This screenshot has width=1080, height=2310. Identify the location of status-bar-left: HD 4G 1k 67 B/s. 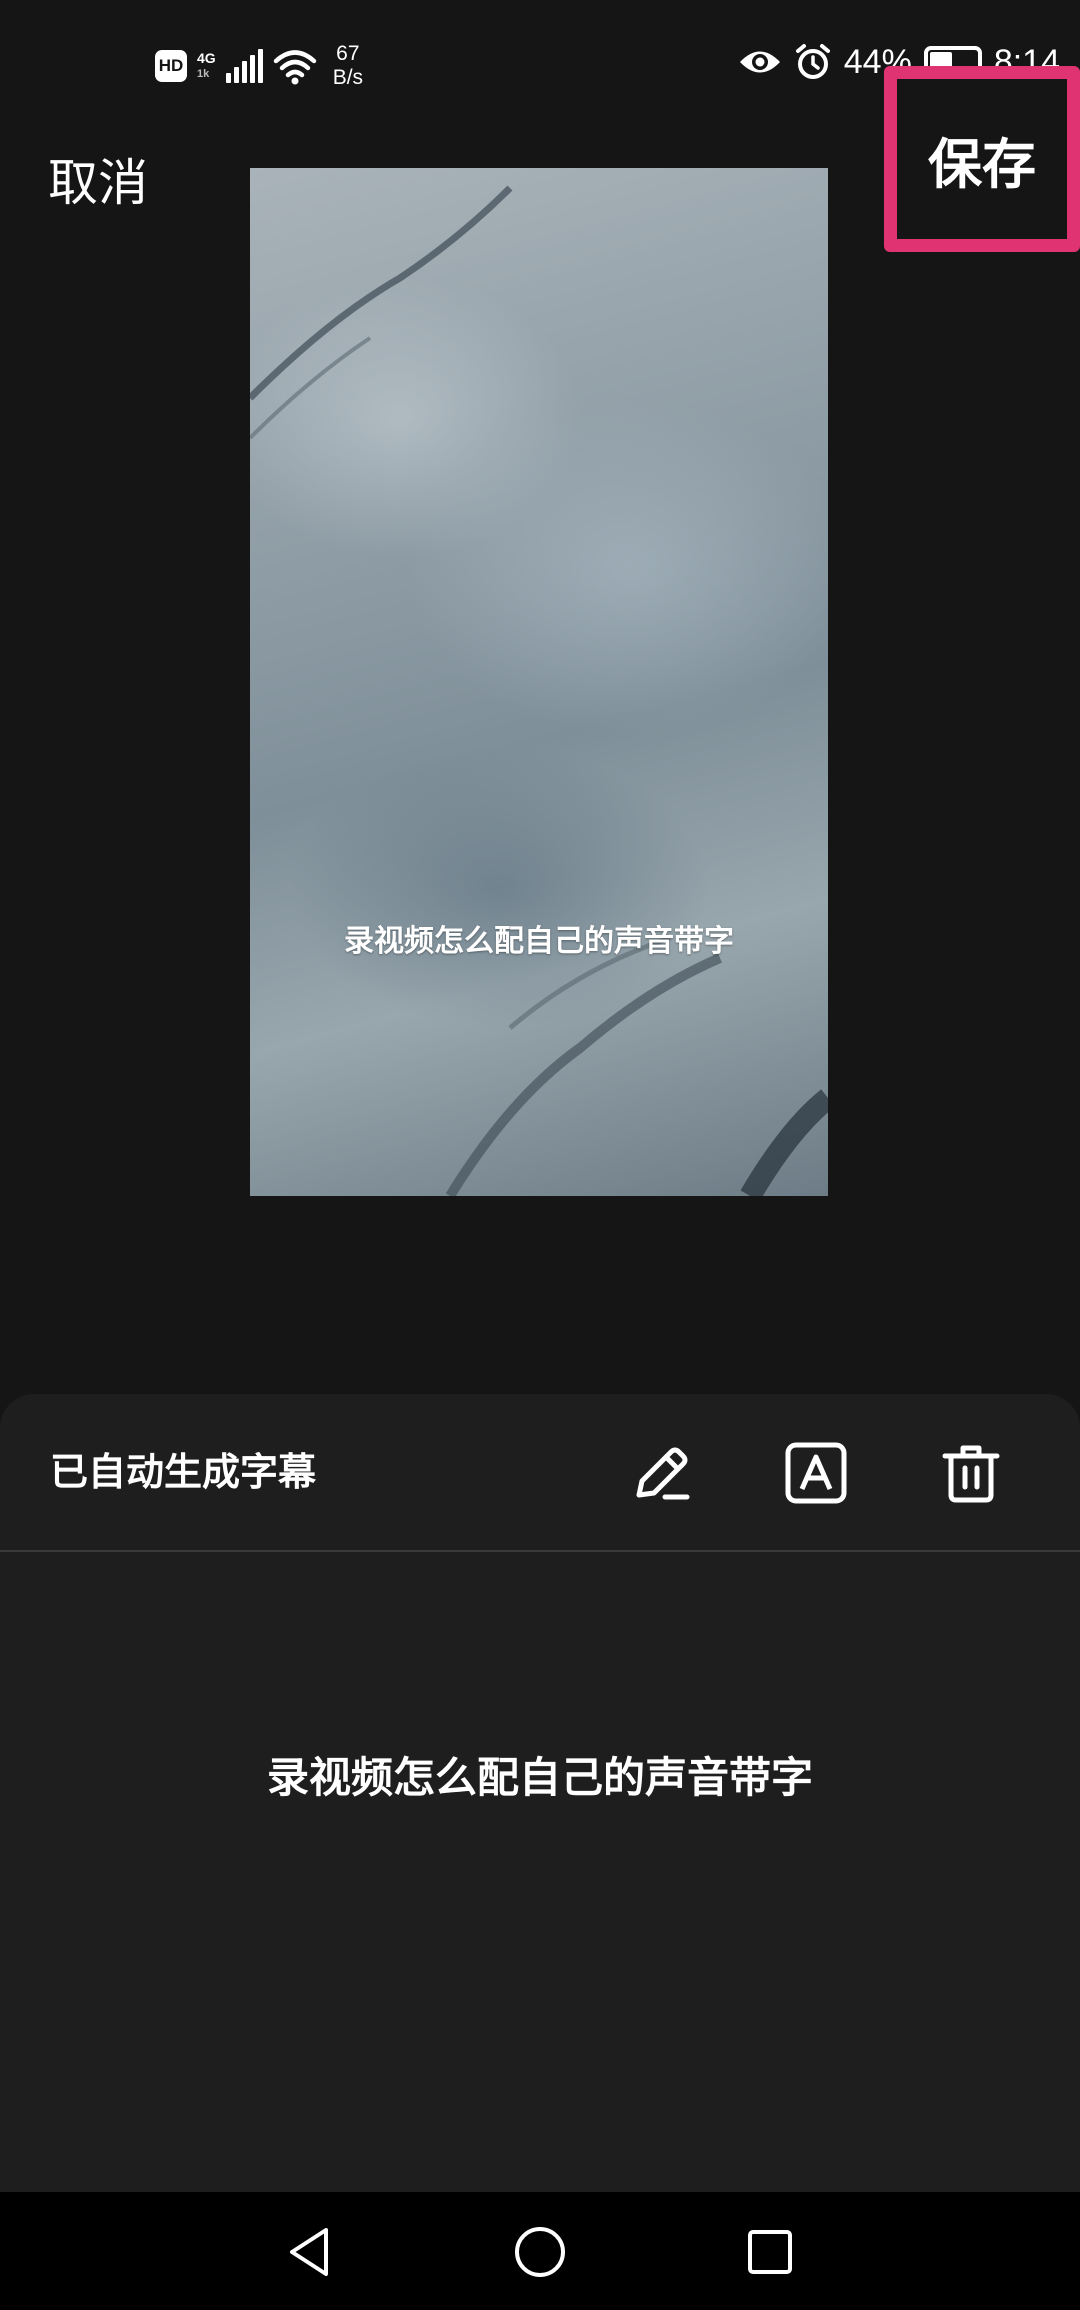
(259, 66).